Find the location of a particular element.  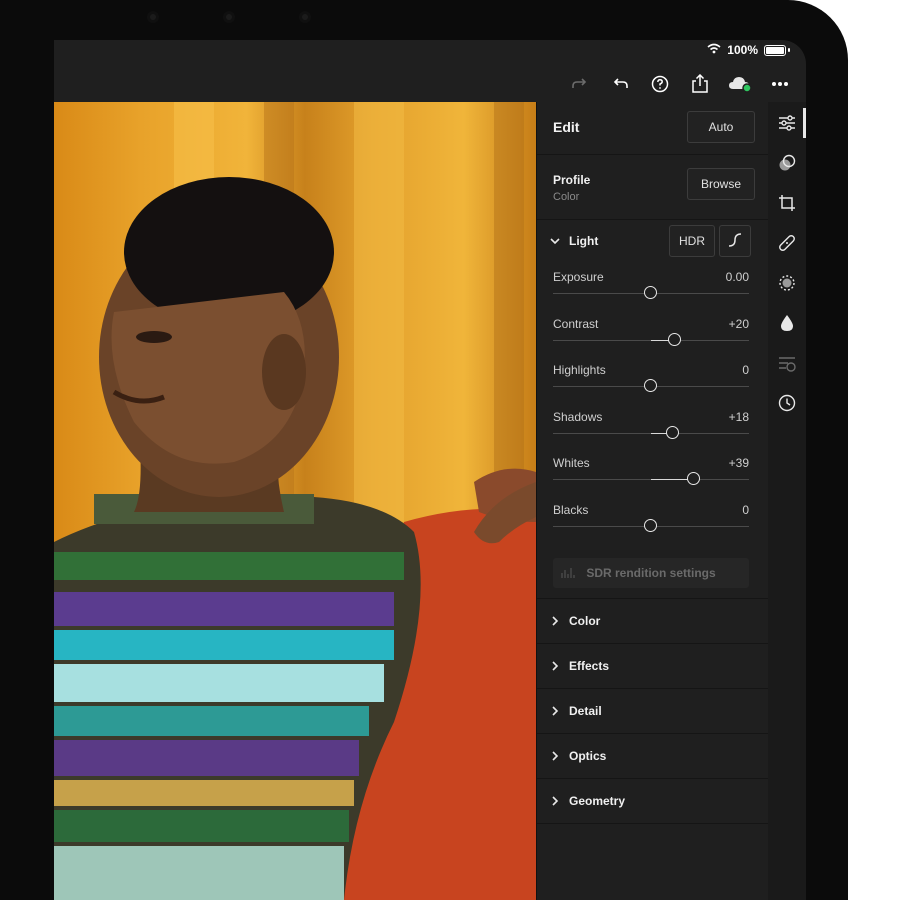

slider-whites: Whites +39 is located at coordinates (651, 476).